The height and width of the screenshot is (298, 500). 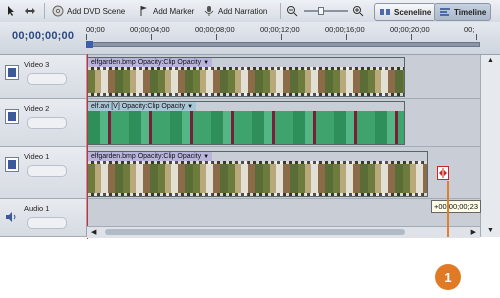 I want to click on ruler-label: 00;00;20;00, so click(x=410, y=29).